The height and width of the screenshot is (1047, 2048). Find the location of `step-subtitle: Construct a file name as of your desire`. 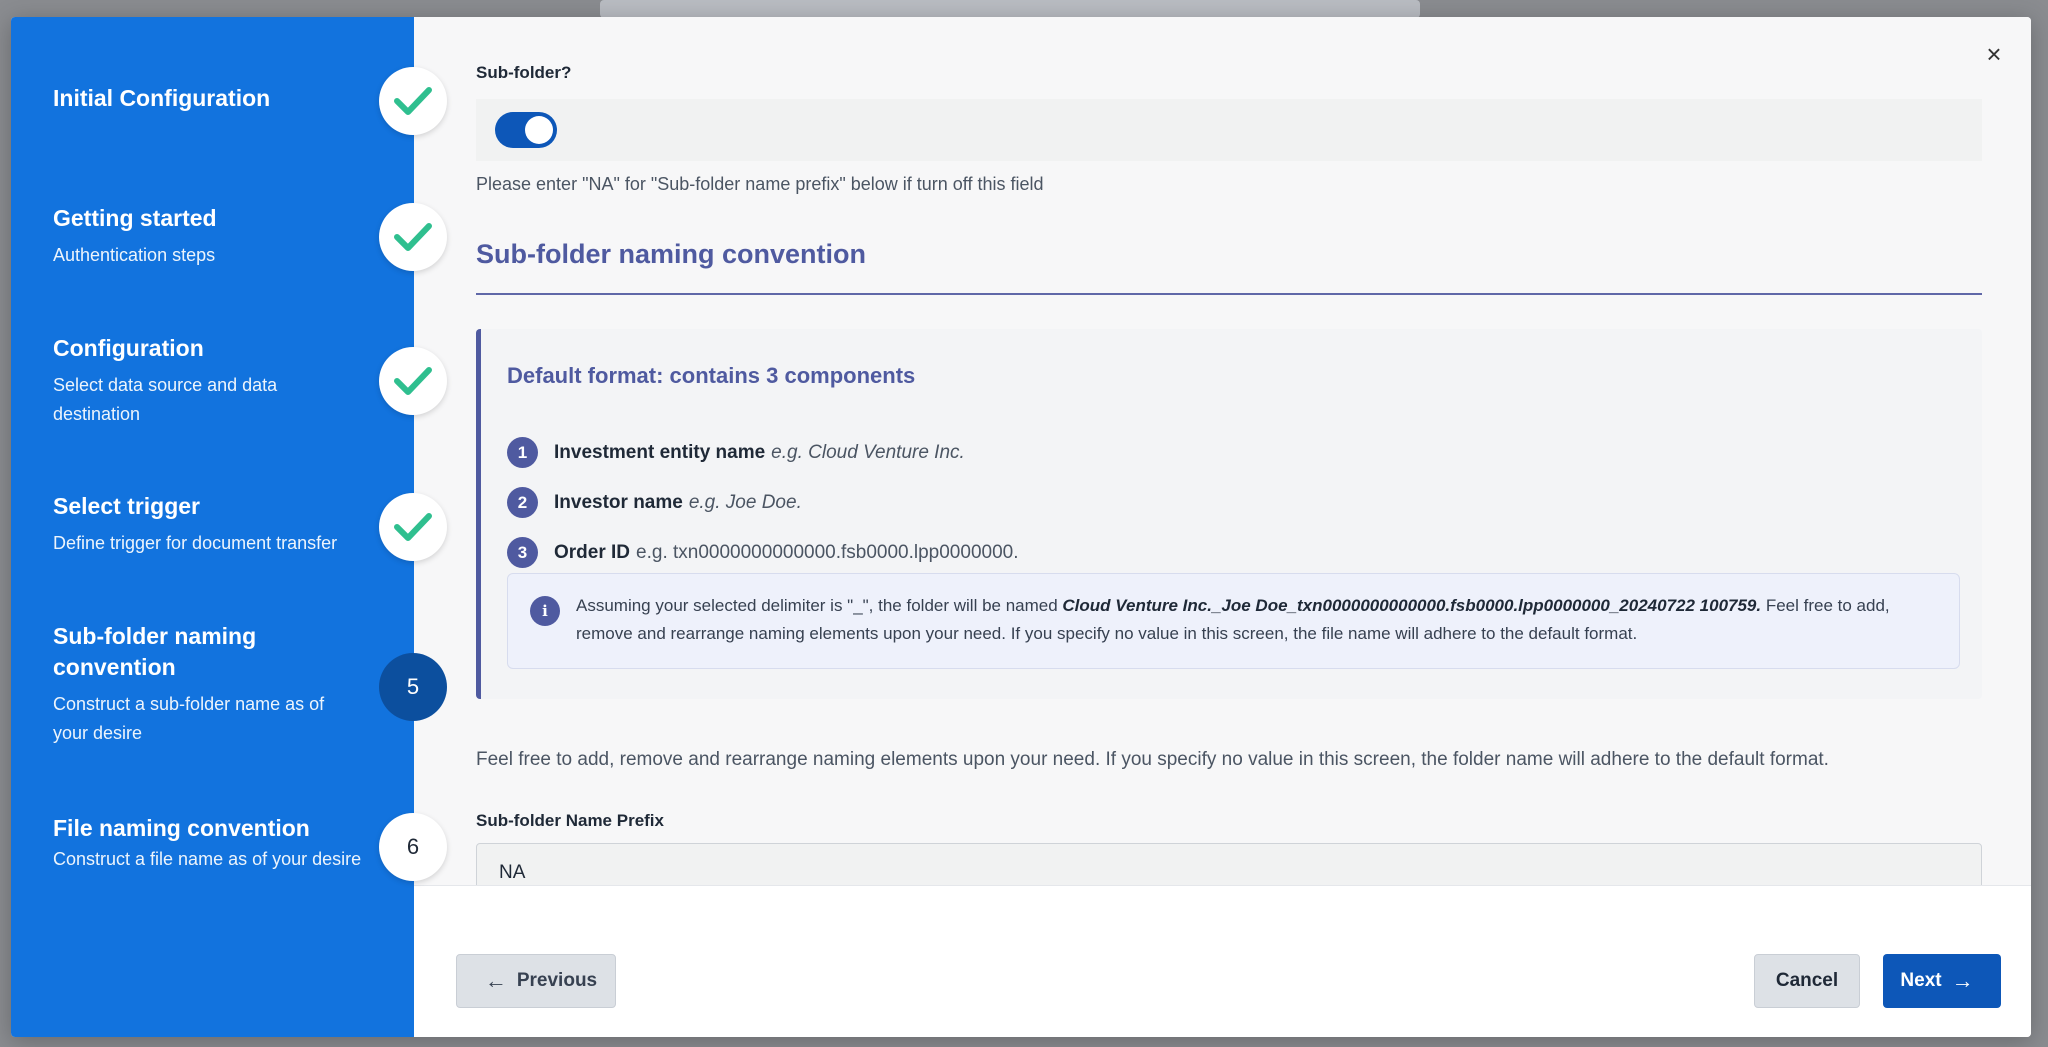

step-subtitle: Construct a file name as of your desire is located at coordinates (207, 859).